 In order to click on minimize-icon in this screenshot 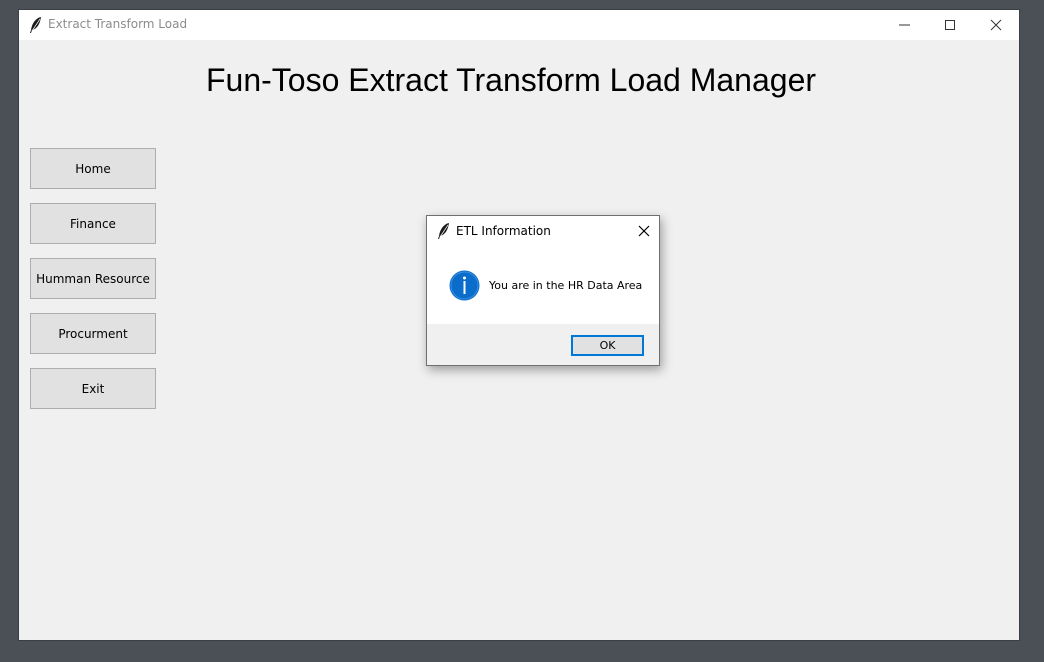, I will do `click(904, 25)`.